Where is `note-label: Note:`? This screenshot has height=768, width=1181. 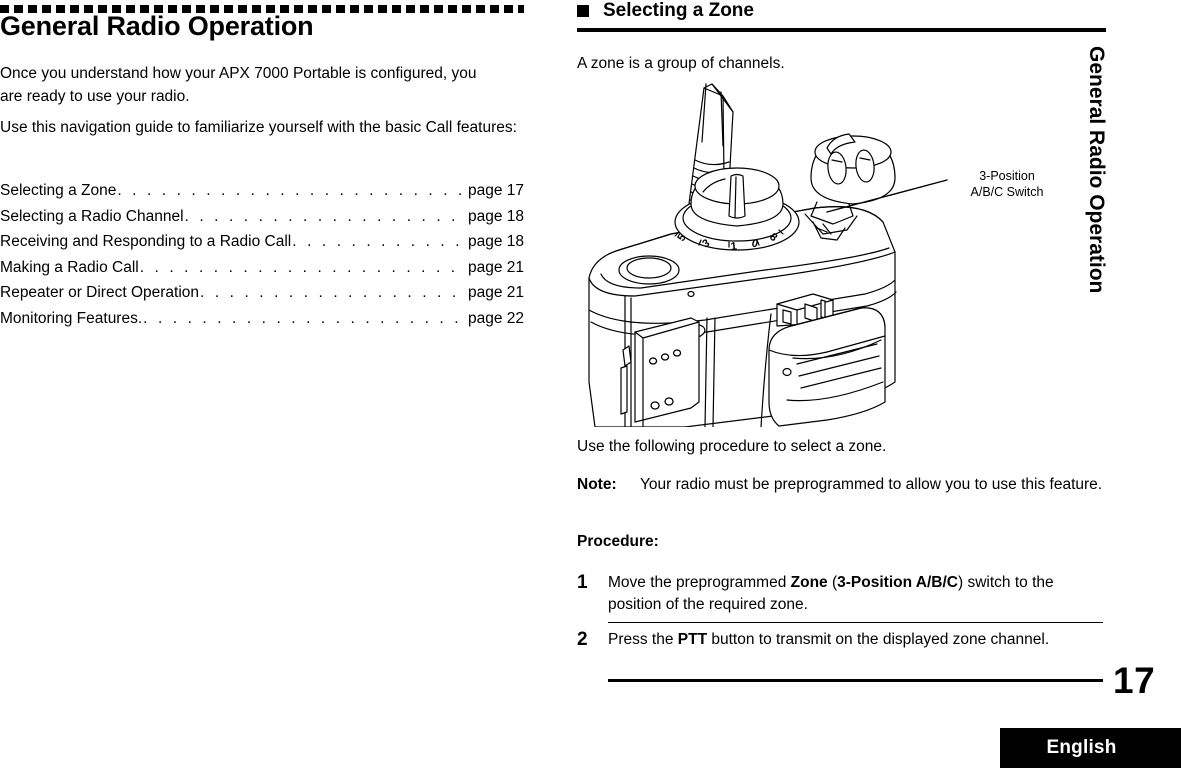 note-label: Note: is located at coordinates (597, 484).